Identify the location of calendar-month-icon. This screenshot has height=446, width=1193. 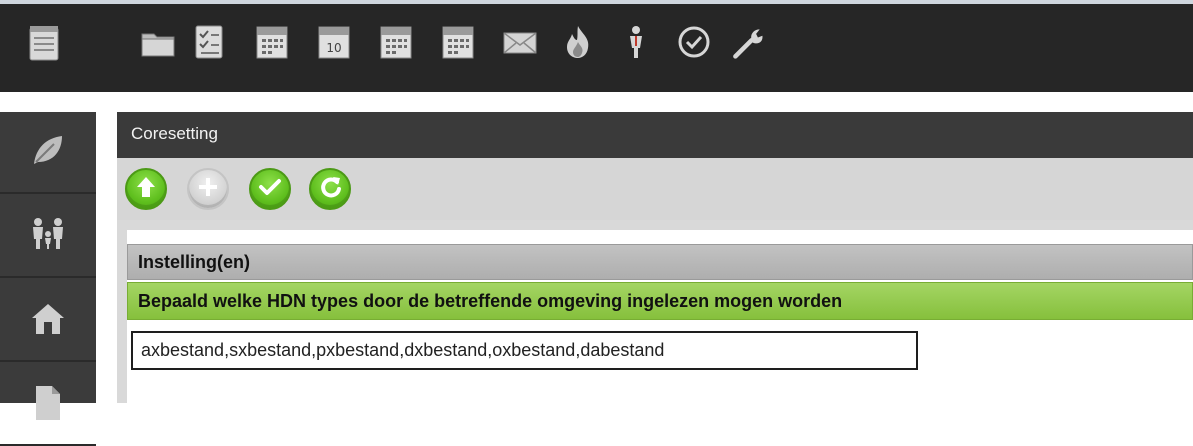
(458, 42).